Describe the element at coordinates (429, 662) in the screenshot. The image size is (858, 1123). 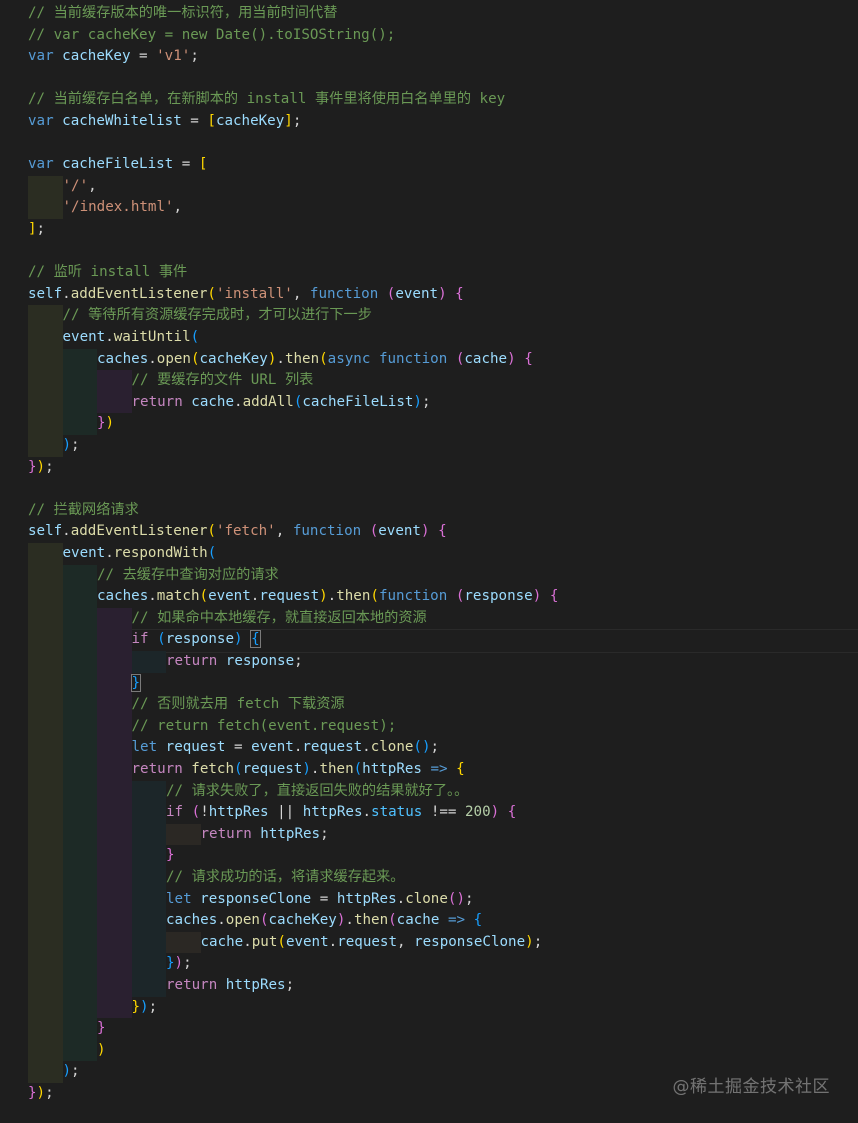
I see `code-line: return response;` at that location.